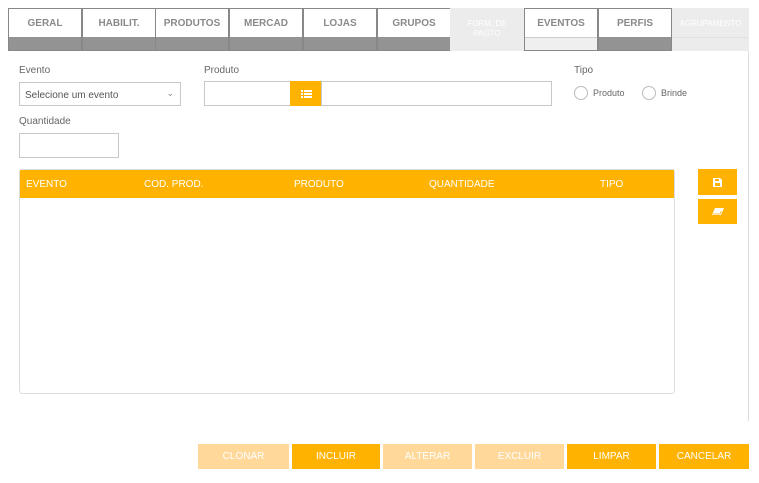  I want to click on alterar-button: ALTERAR, so click(427, 456).